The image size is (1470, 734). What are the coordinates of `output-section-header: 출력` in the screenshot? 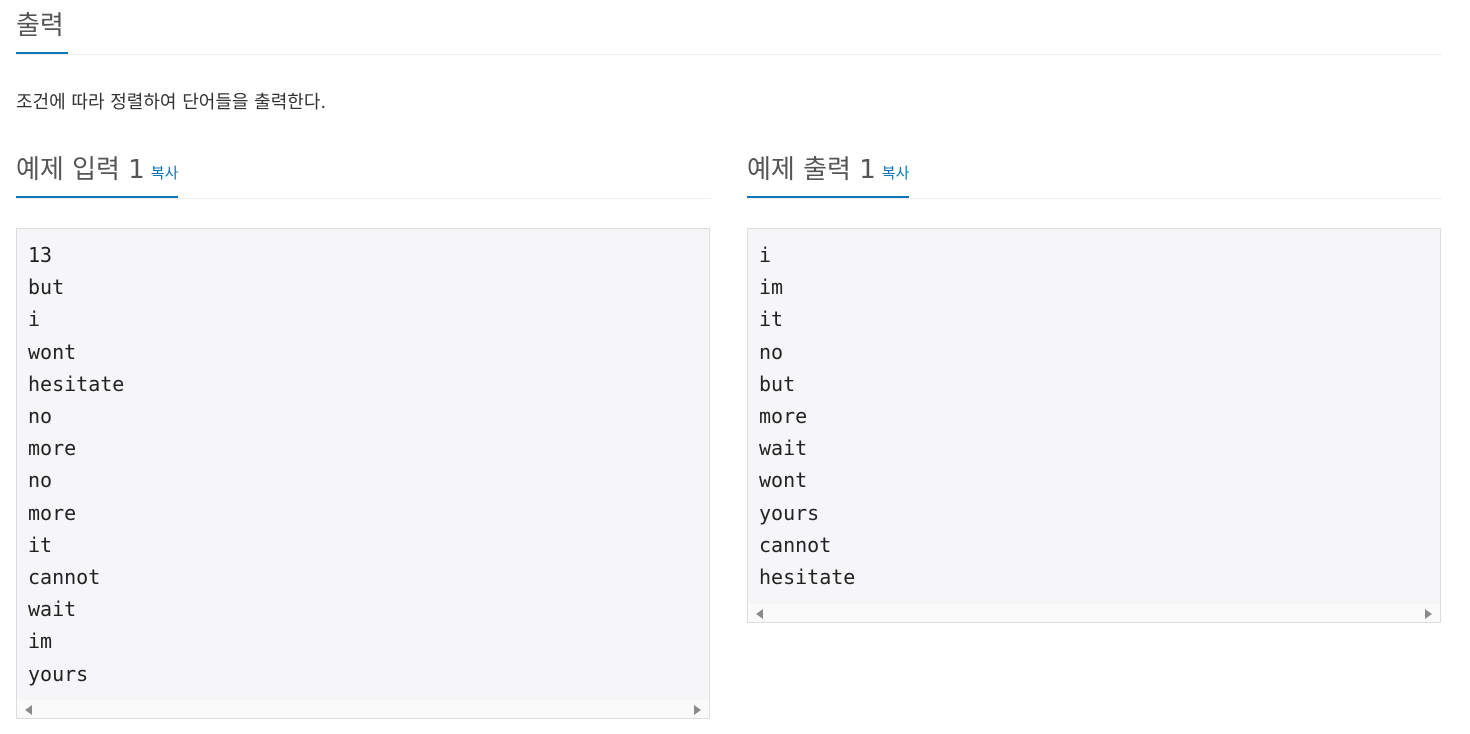 It's located at (729, 27).